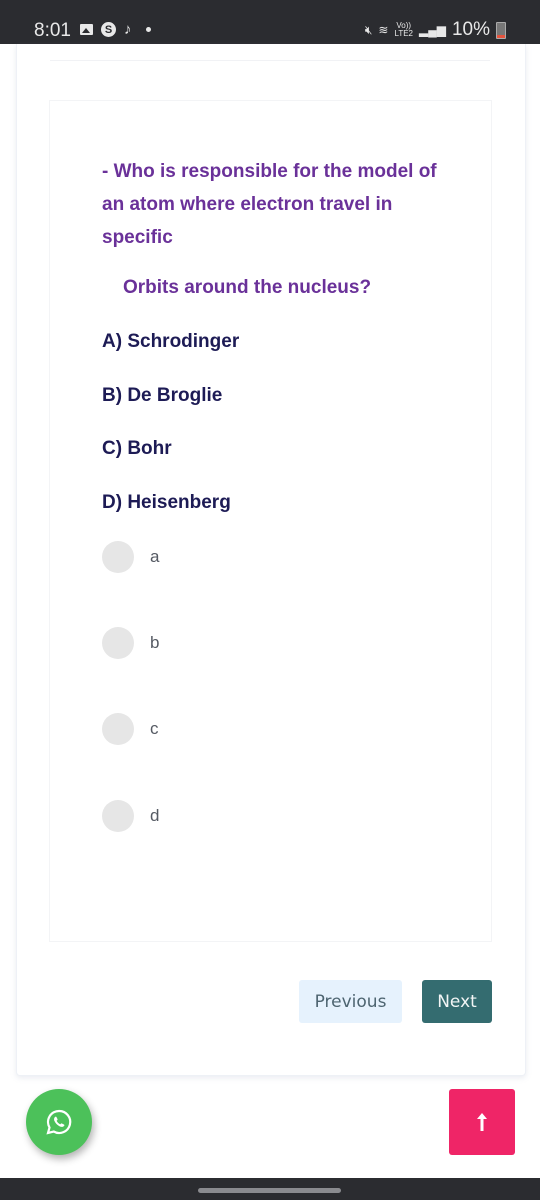  I want to click on option-b: B) De Broglie, so click(162, 395).